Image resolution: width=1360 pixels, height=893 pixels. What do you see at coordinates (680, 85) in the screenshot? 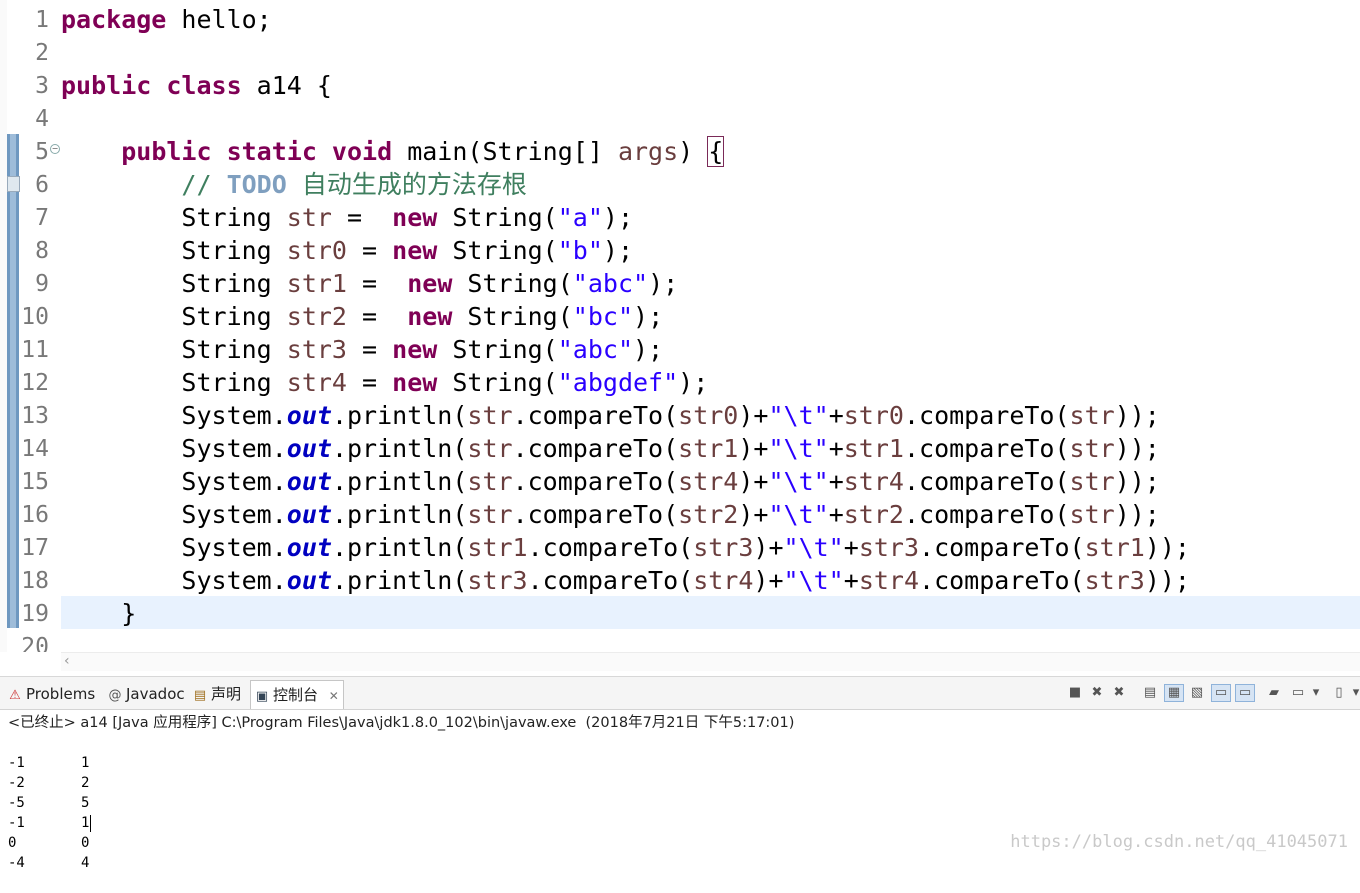
I see `code-line-3: 3 public class a14 {` at bounding box center [680, 85].